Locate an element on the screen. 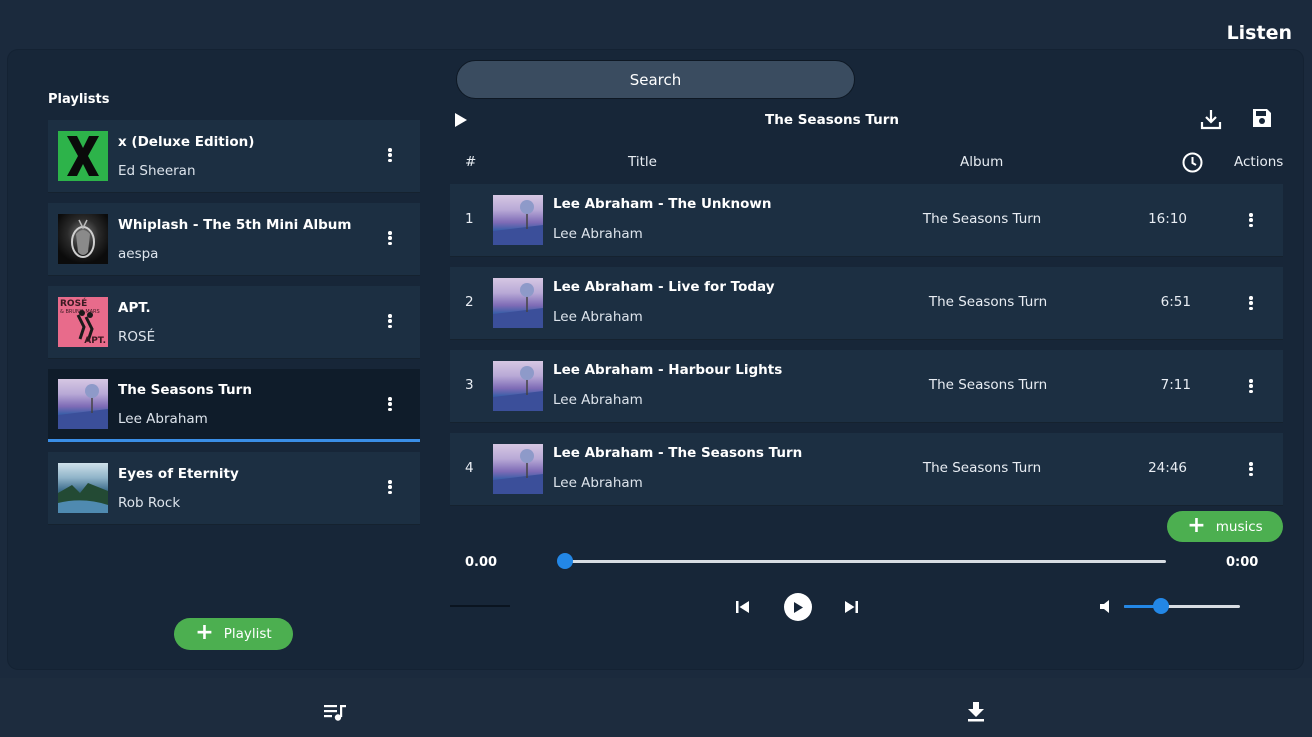  playlist-name: Eyes of Eternity is located at coordinates (178, 473).